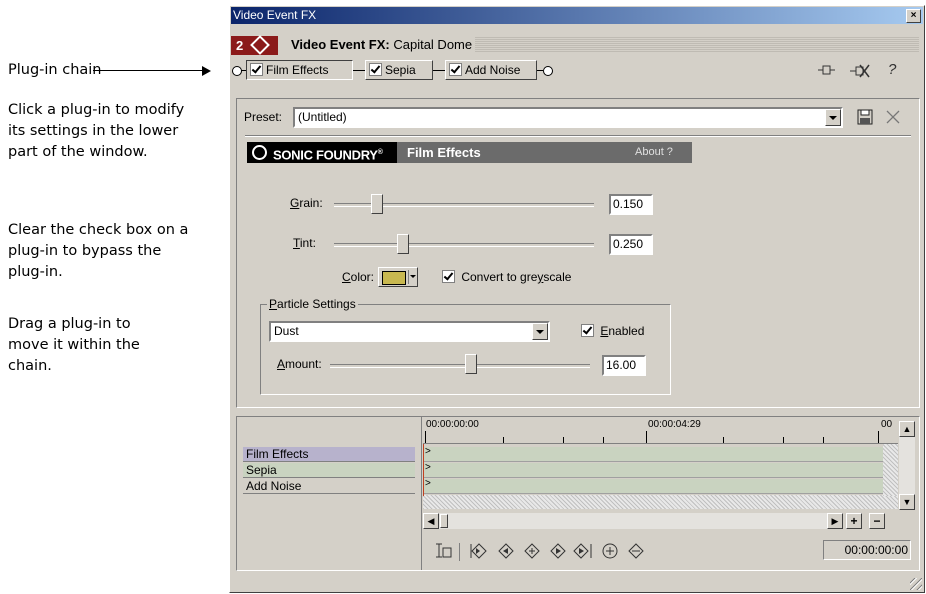 The width and height of the screenshot is (926, 594). I want to click on horizontal-scroll-track, so click(633, 521).